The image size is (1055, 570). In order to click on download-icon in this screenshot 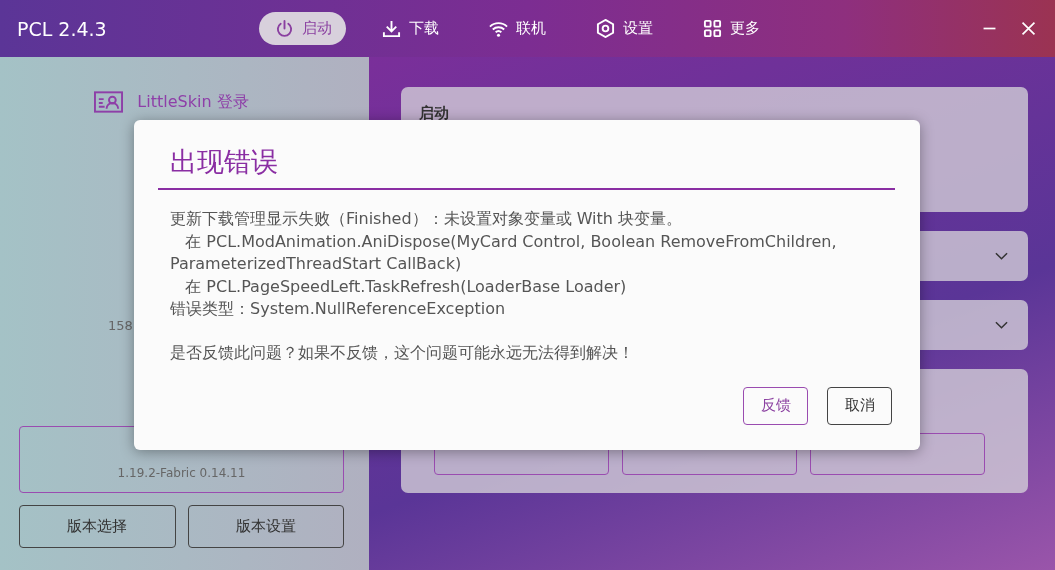, I will do `click(391, 28)`.